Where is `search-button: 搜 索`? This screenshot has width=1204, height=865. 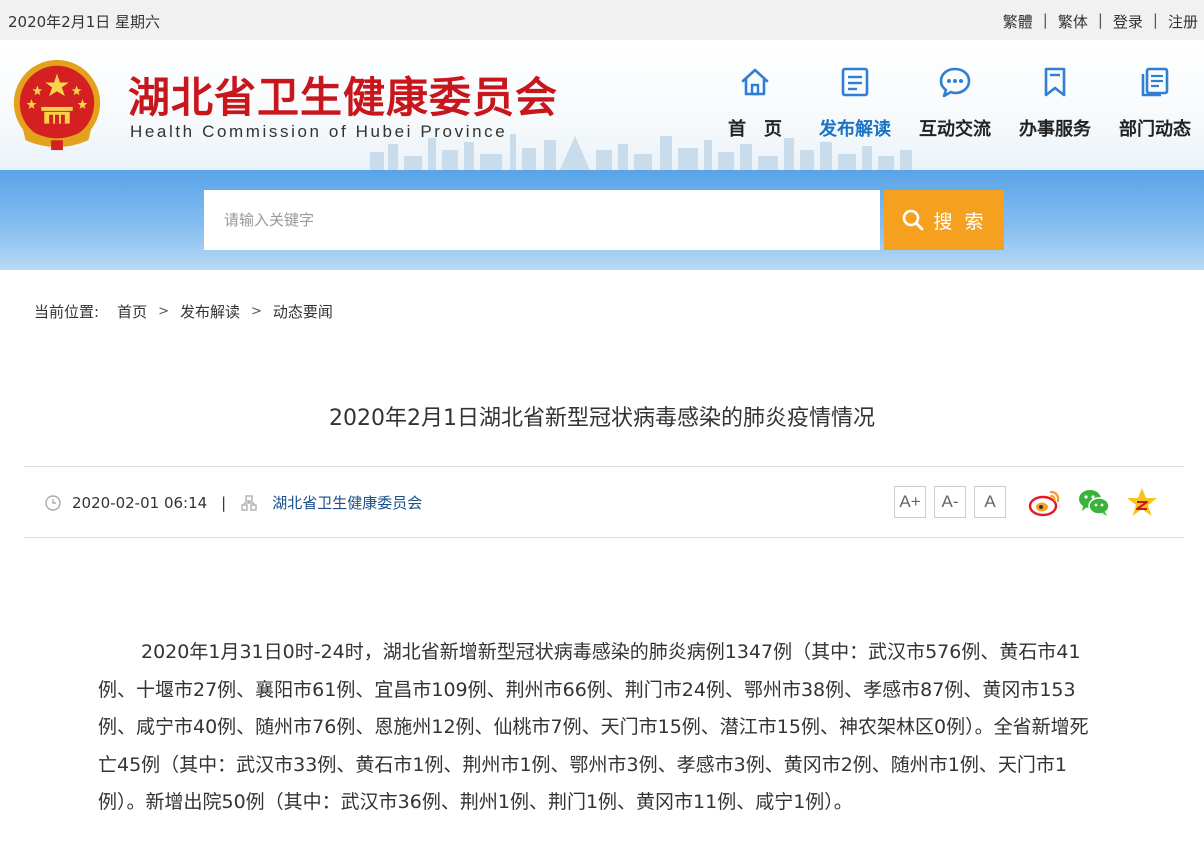 search-button: 搜 索 is located at coordinates (944, 220).